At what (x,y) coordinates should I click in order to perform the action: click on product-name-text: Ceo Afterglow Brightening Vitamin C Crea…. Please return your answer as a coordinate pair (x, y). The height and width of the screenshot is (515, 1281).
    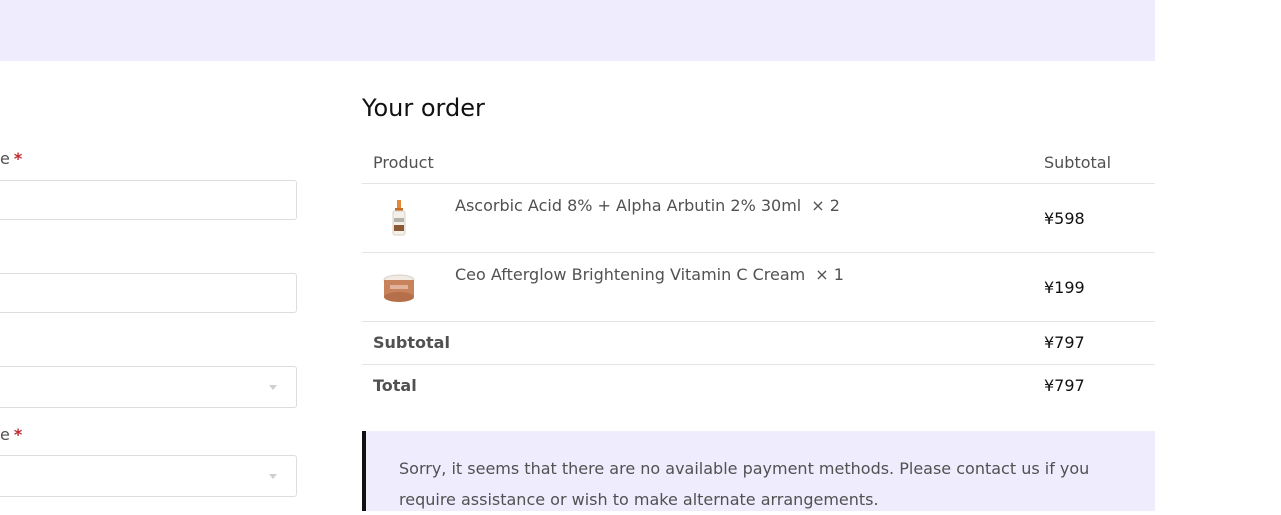
    Looking at the image, I should click on (630, 274).